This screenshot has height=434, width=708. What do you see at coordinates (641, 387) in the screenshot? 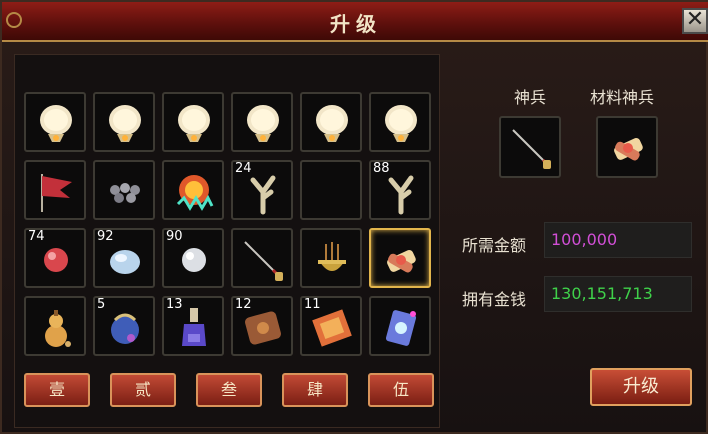
I see `upgrade-button: 升级` at bounding box center [641, 387].